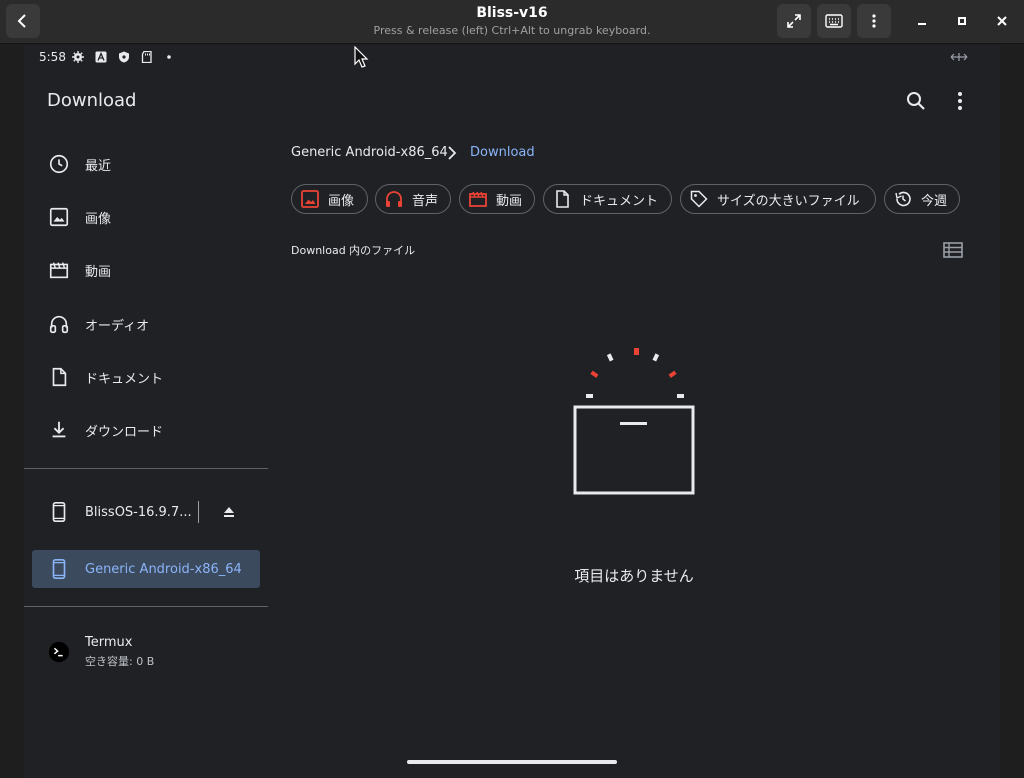 The width and height of the screenshot is (1024, 778). What do you see at coordinates (922, 24) in the screenshot?
I see `minimize-icon` at bounding box center [922, 24].